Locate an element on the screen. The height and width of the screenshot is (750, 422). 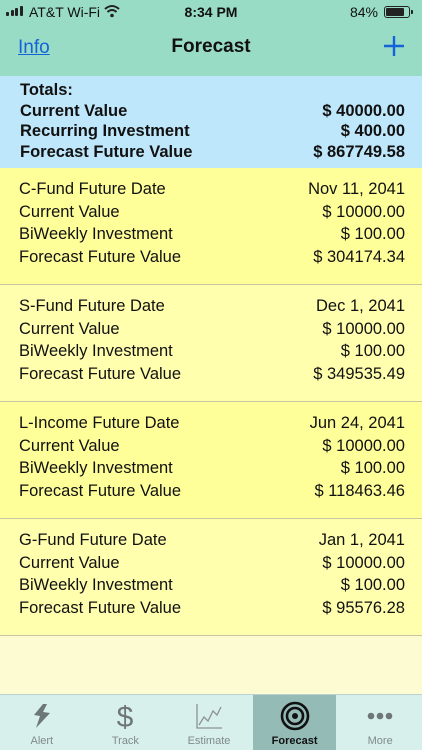
totals-forecast-value: $ 867749.58 is located at coordinates (359, 151).